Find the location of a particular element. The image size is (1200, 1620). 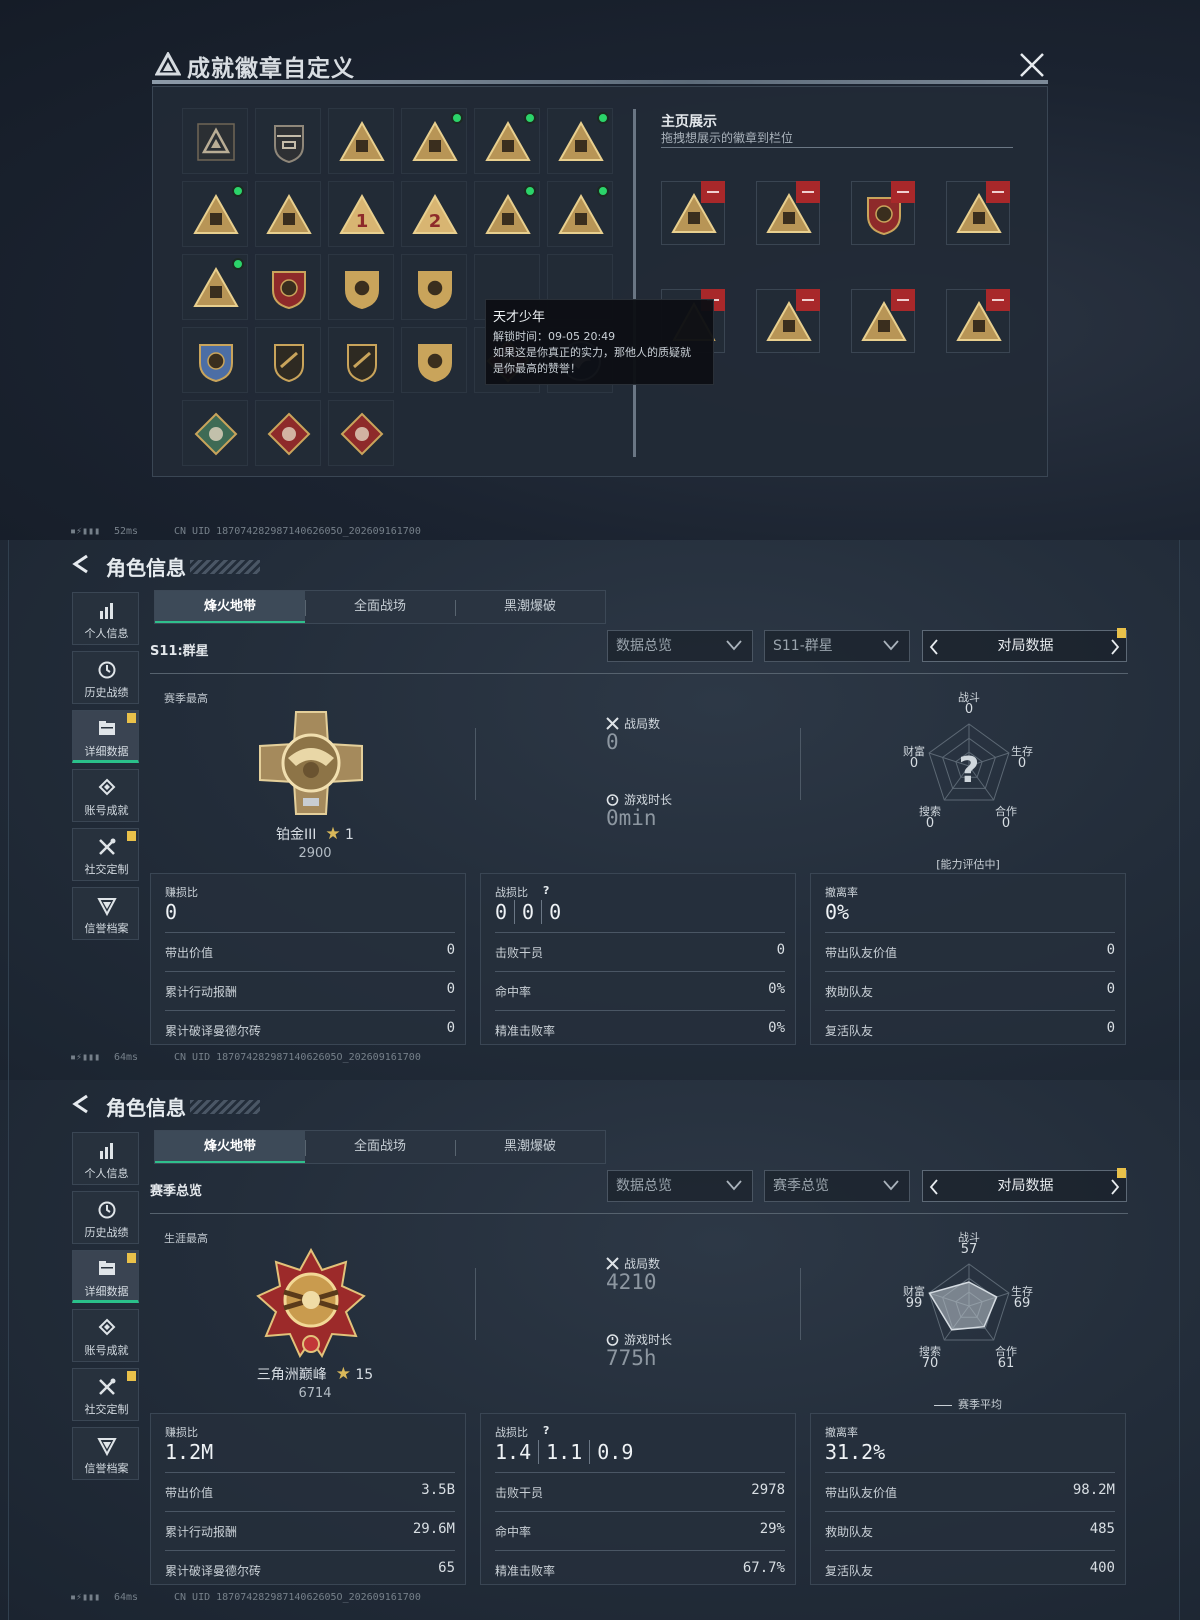

badge-cell: 1 is located at coordinates (361, 214).